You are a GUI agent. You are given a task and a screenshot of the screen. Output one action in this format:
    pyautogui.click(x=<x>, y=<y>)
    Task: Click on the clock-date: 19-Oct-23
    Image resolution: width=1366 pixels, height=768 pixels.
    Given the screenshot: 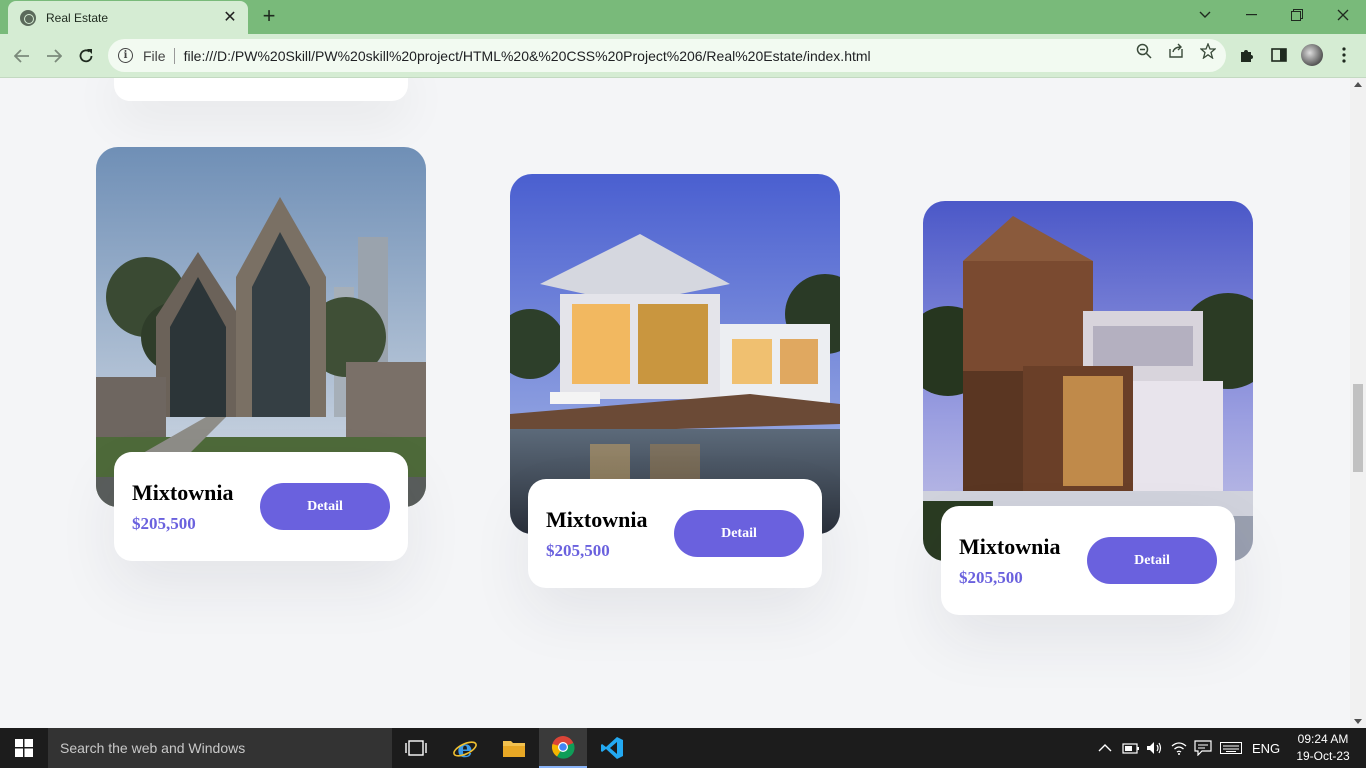 What is the action you would take?
    pyautogui.click(x=1323, y=756)
    